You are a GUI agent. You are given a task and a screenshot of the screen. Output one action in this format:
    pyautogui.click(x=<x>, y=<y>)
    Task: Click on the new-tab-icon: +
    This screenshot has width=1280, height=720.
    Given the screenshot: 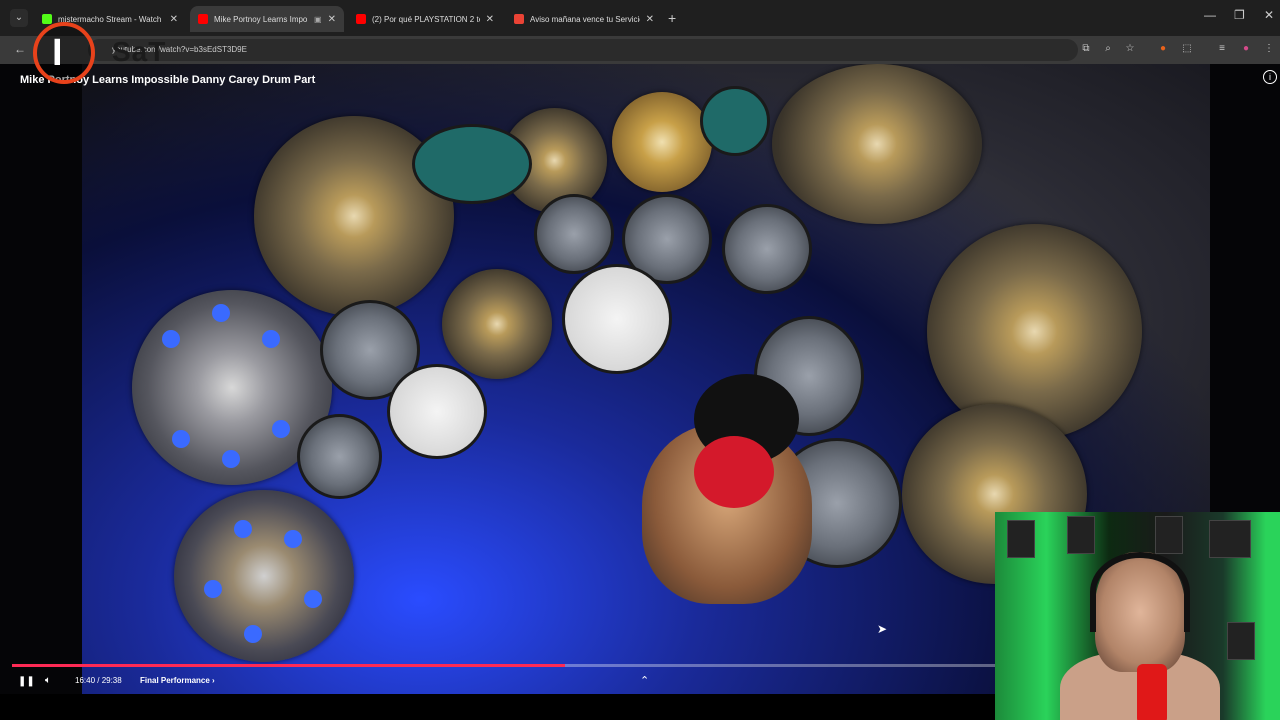 What is the action you would take?
    pyautogui.click(x=672, y=18)
    